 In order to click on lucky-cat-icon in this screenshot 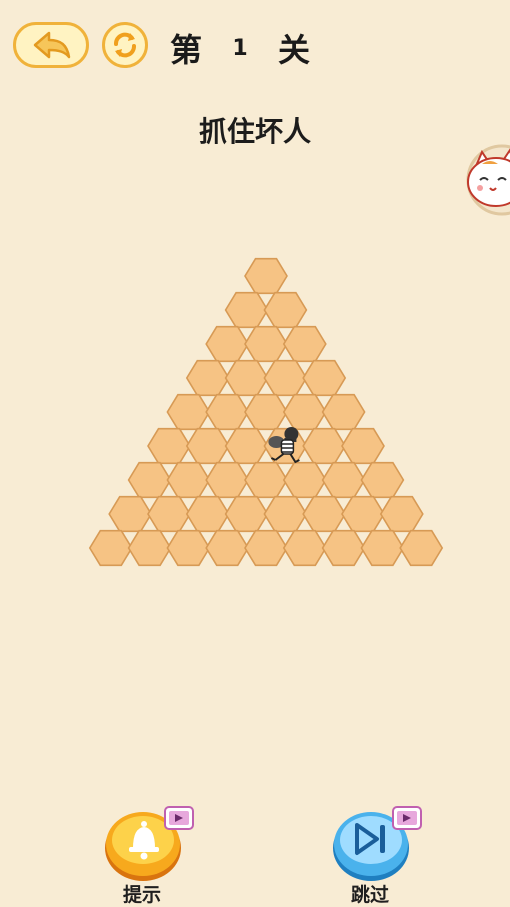, I will do `click(486, 180)`.